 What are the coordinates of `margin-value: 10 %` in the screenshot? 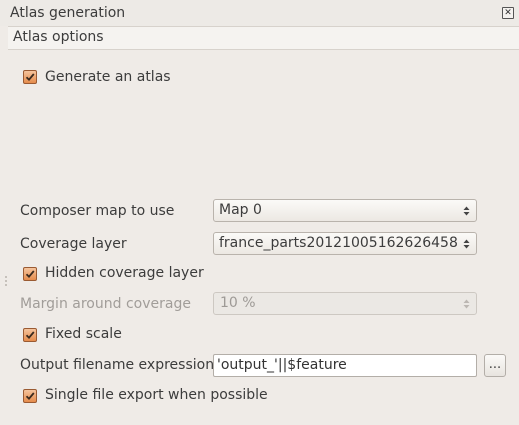 It's located at (238, 303).